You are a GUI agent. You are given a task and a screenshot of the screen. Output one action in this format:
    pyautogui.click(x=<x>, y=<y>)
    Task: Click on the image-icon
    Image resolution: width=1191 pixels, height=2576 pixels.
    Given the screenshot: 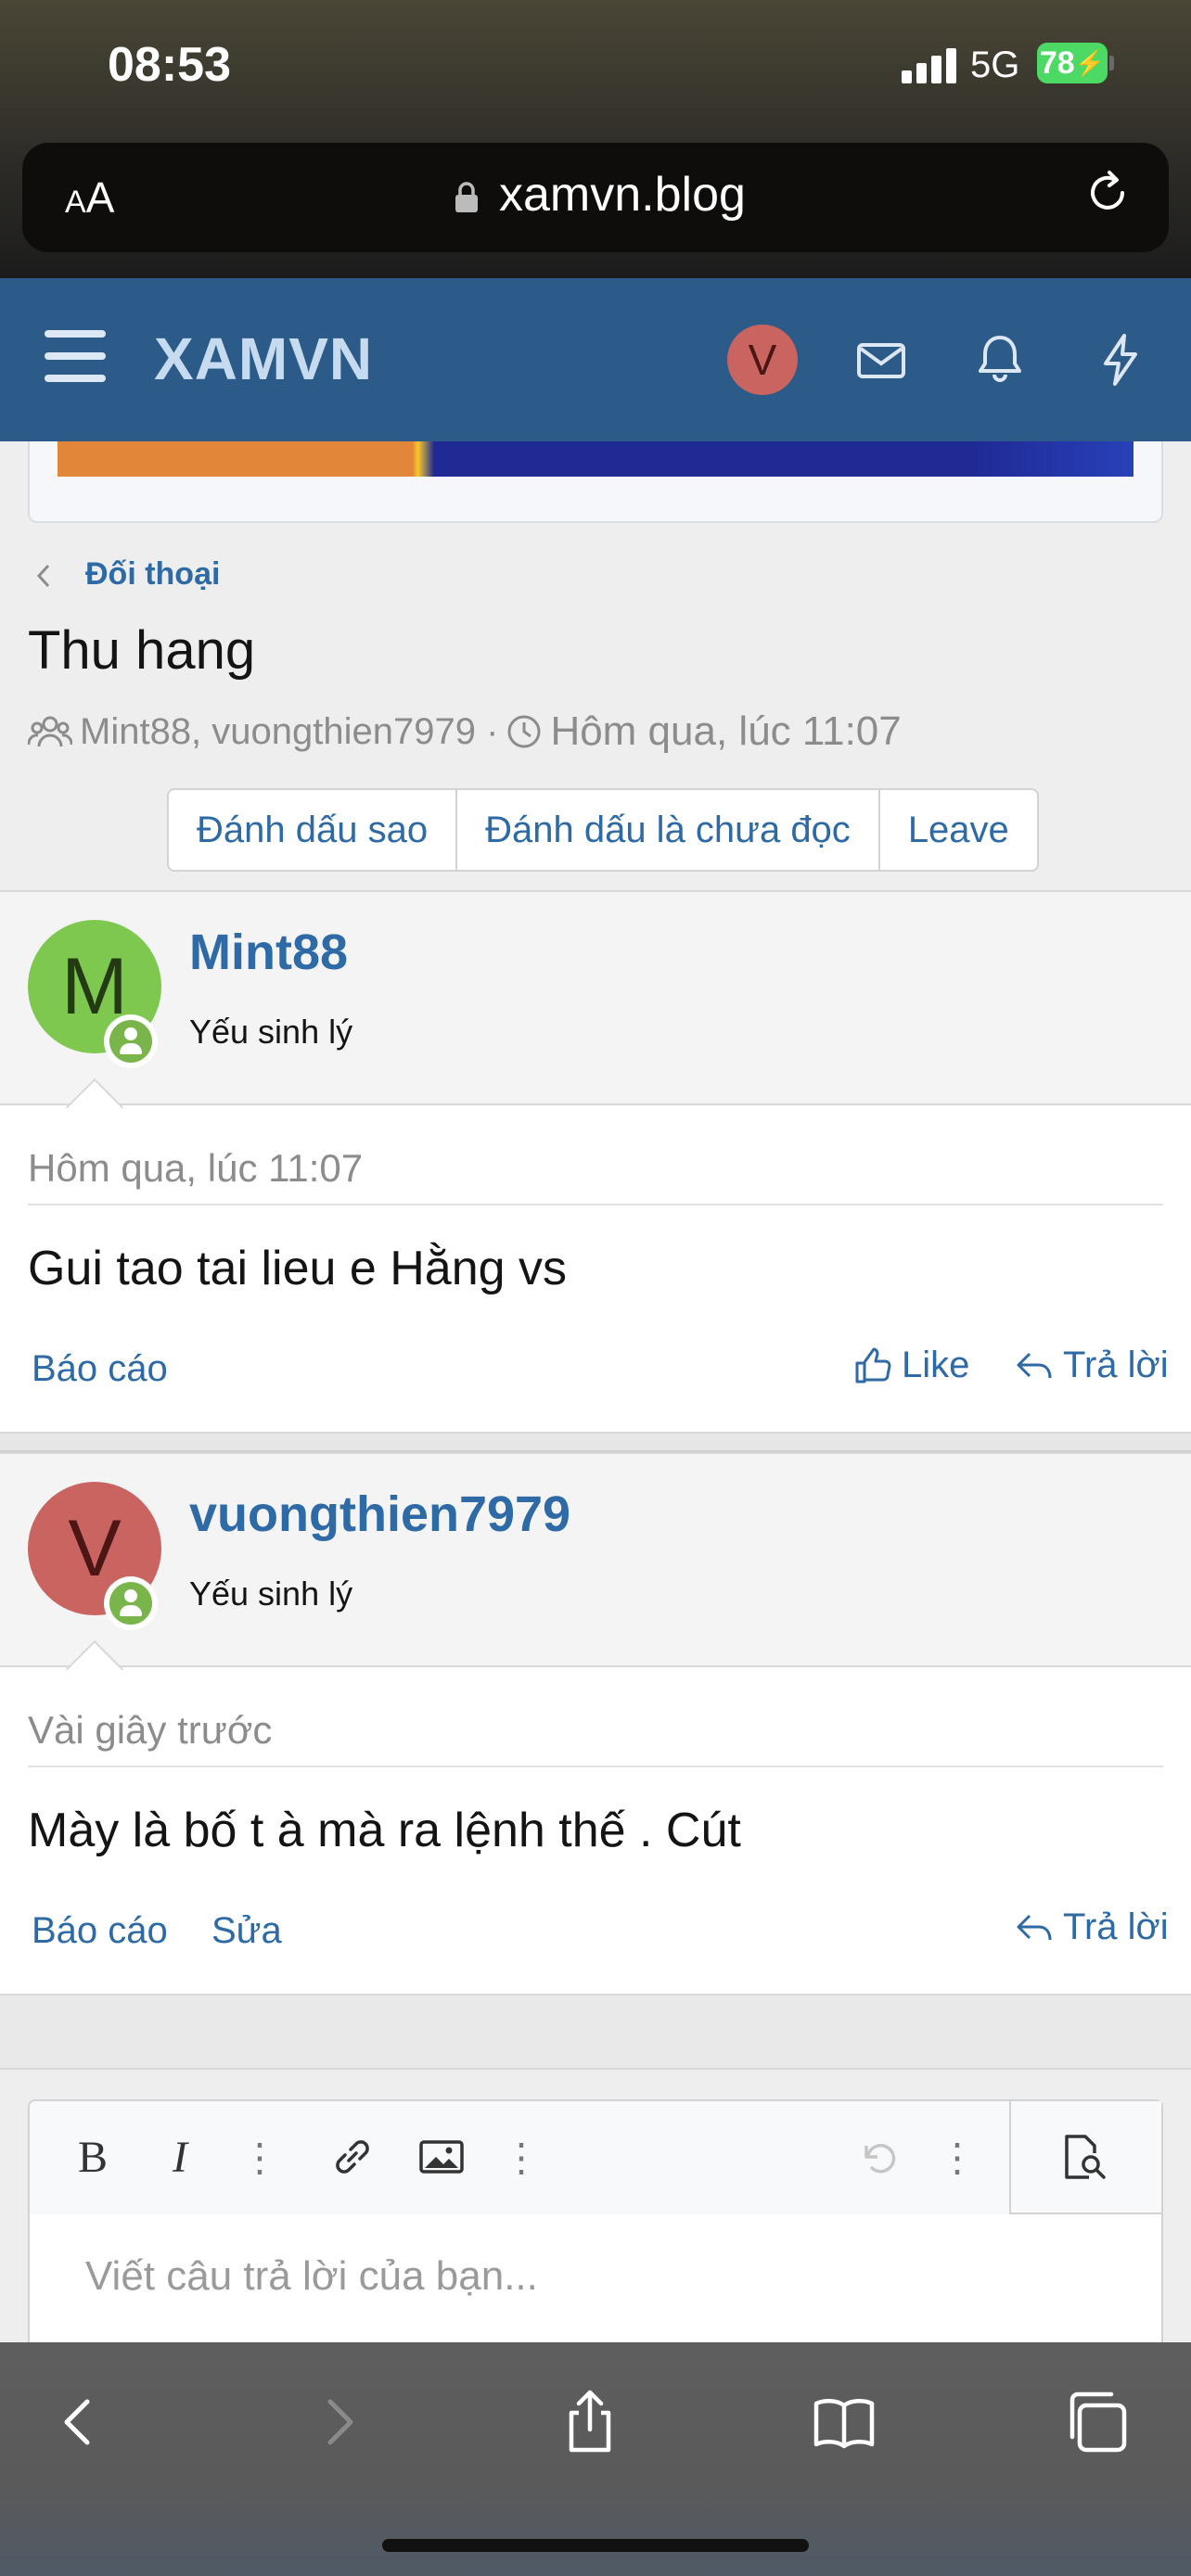 What is the action you would take?
    pyautogui.click(x=441, y=2157)
    